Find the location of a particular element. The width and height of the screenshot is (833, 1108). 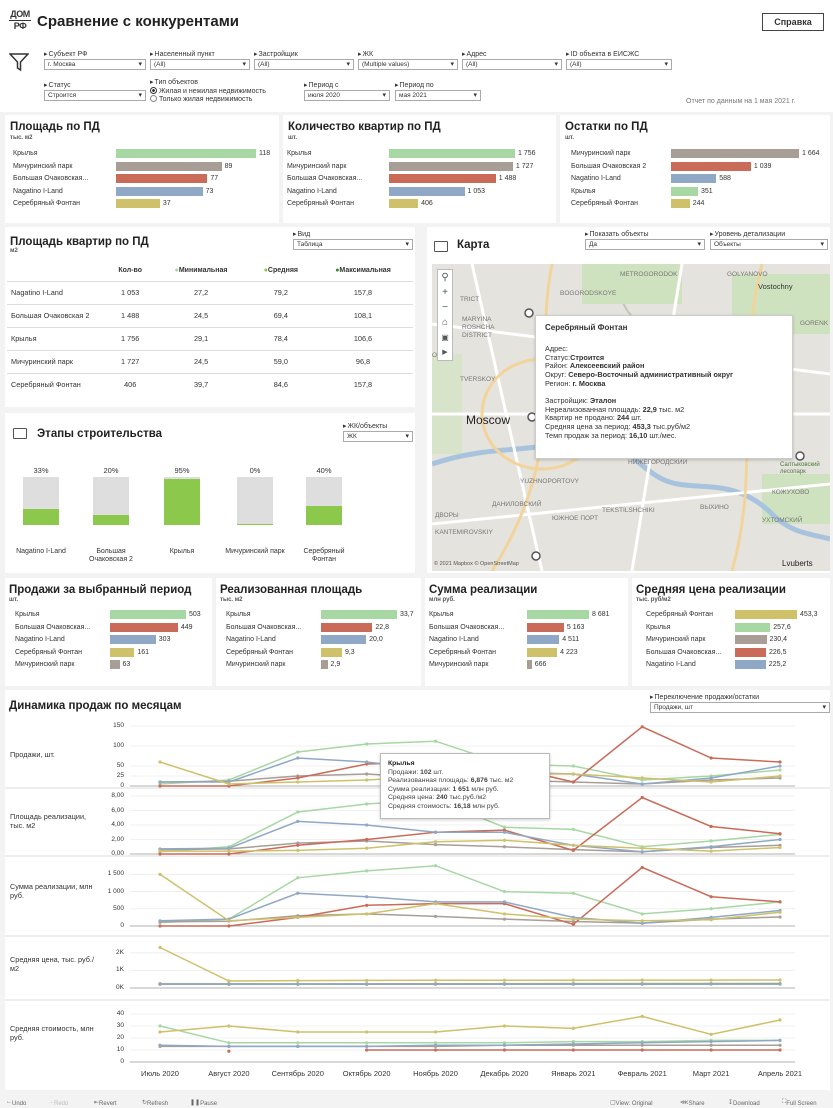

share-button: ⋘ Share is located at coordinates (692, 1103).